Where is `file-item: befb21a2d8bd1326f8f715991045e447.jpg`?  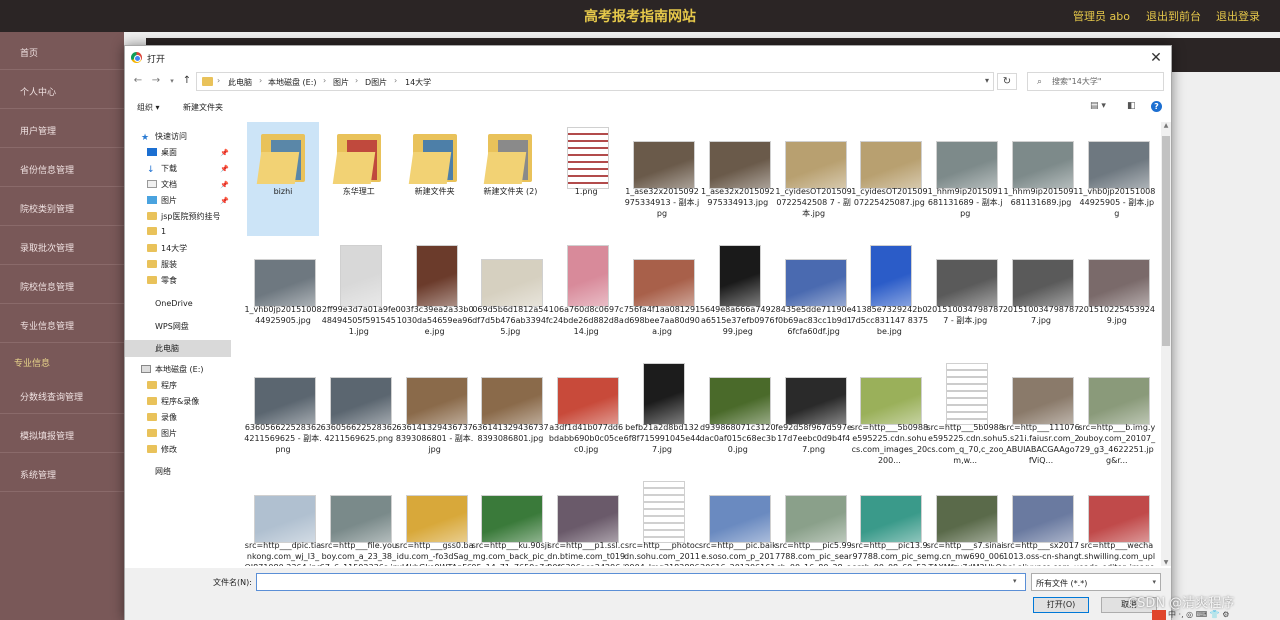 file-item: befb21a2d8bd1326f8f715991045e447.jpg is located at coordinates (662, 414).